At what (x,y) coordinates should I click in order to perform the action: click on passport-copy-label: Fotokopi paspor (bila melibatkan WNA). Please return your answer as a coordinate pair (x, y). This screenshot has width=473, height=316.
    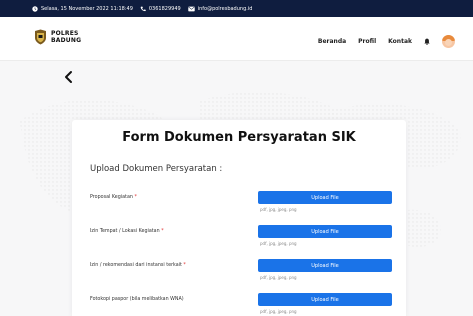
    Looking at the image, I should click on (137, 299).